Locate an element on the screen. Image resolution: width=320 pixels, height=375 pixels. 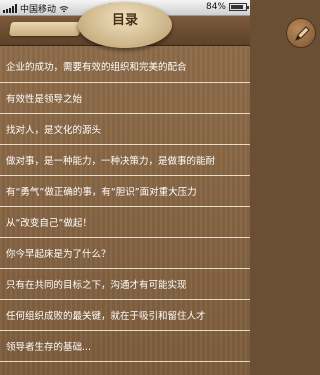
list-item: 做对事，是一种能力，一种决策力，是做事的能耐 is located at coordinates (125, 160).